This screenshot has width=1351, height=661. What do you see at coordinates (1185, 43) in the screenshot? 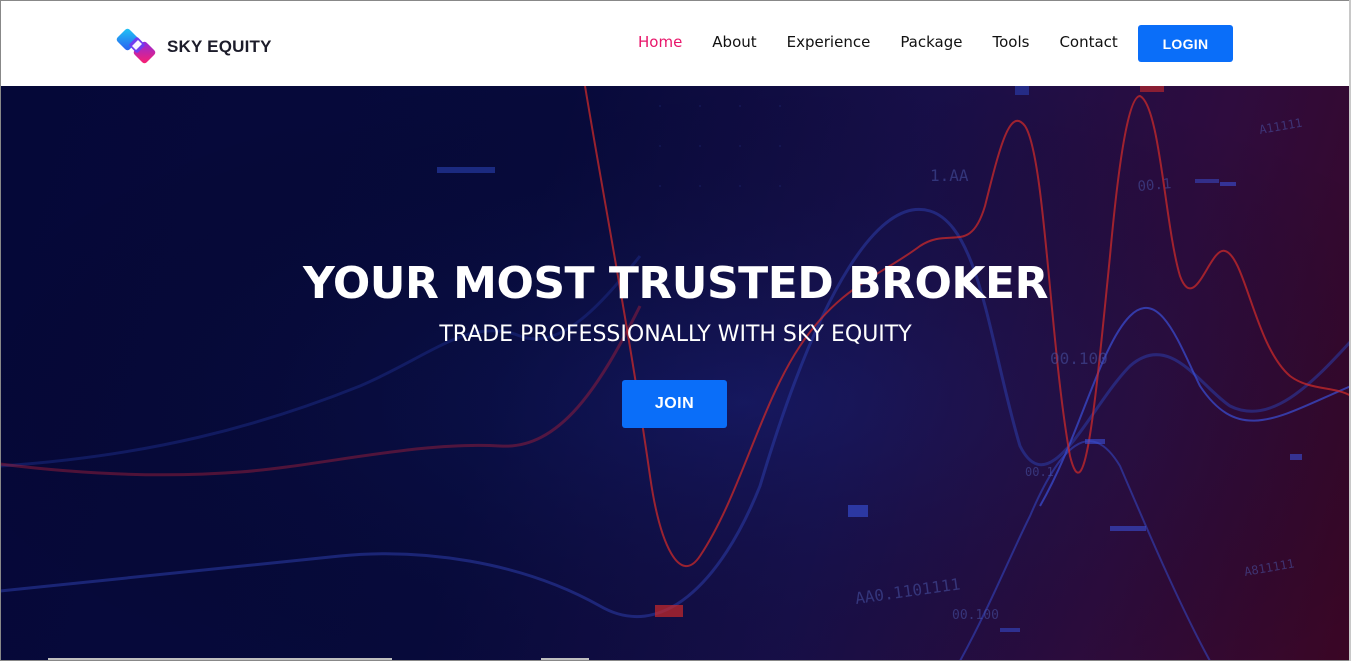
I see `login-button: LOGIN` at bounding box center [1185, 43].